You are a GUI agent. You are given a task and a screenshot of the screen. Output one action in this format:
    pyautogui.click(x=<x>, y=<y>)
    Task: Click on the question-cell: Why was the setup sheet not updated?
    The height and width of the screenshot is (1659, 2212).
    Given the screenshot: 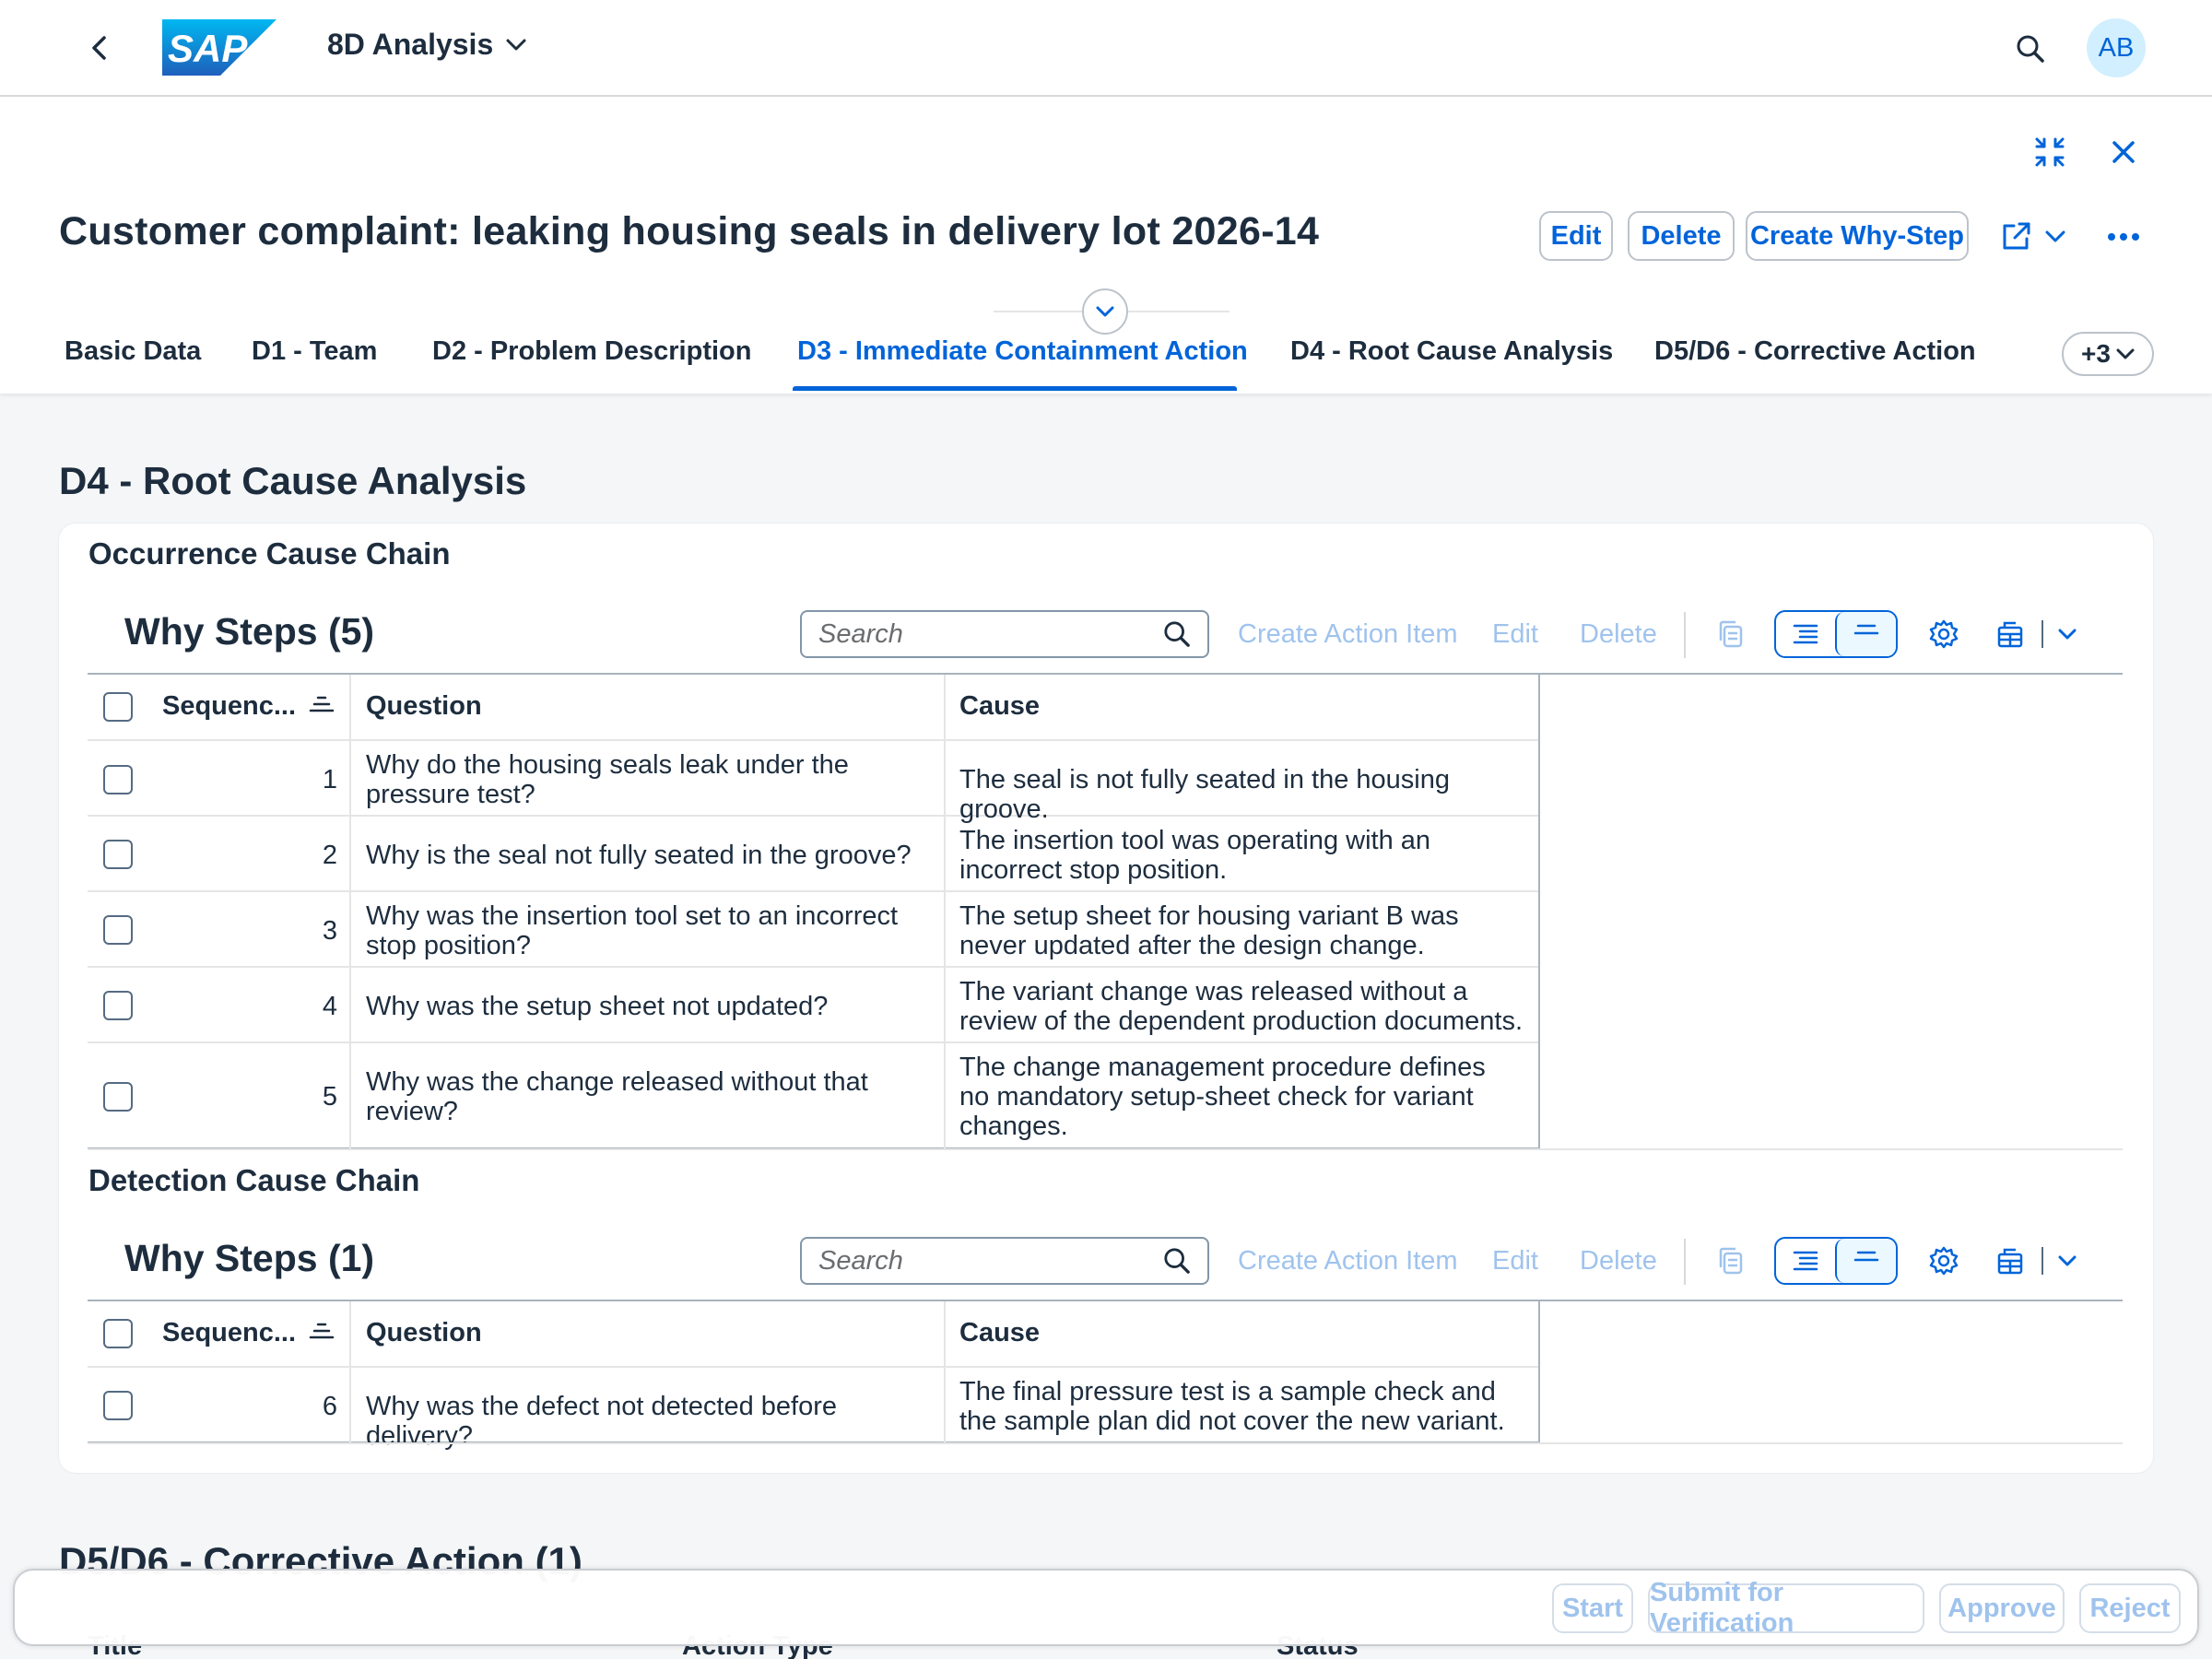 What is the action you would take?
    pyautogui.click(x=597, y=1006)
    